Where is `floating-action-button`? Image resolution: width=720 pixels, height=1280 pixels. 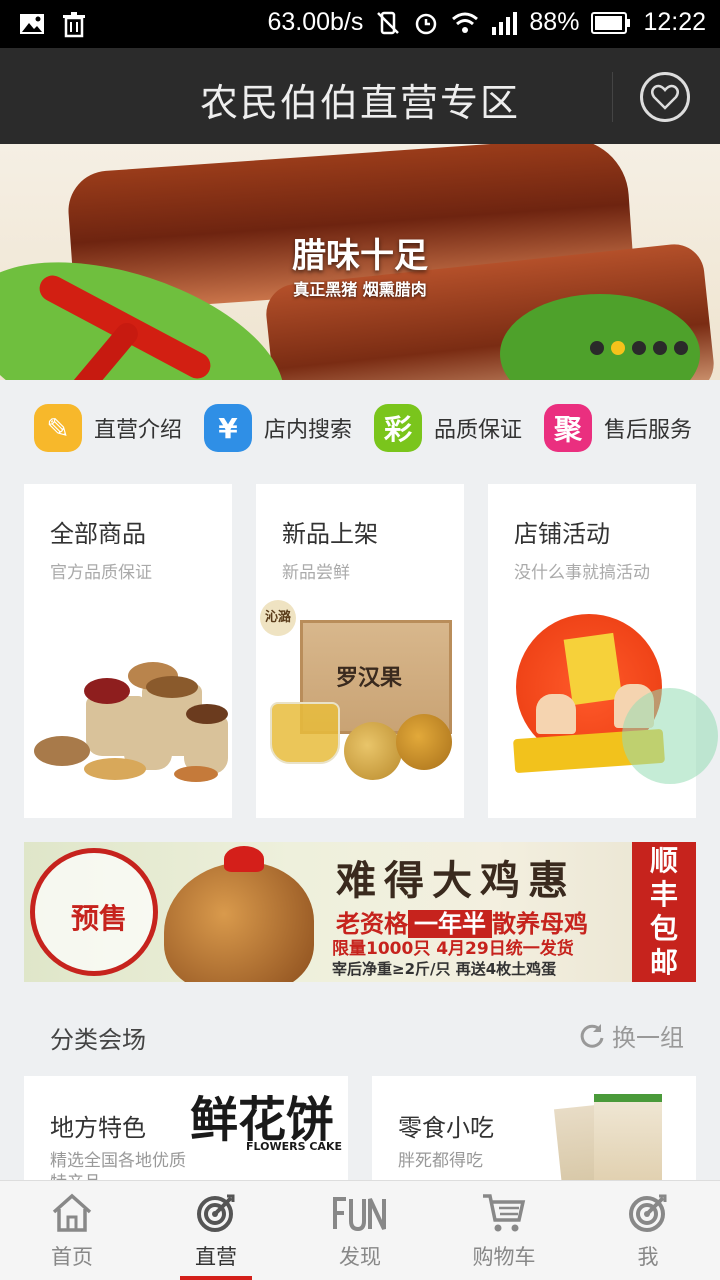
floating-action-button is located at coordinates (670, 736).